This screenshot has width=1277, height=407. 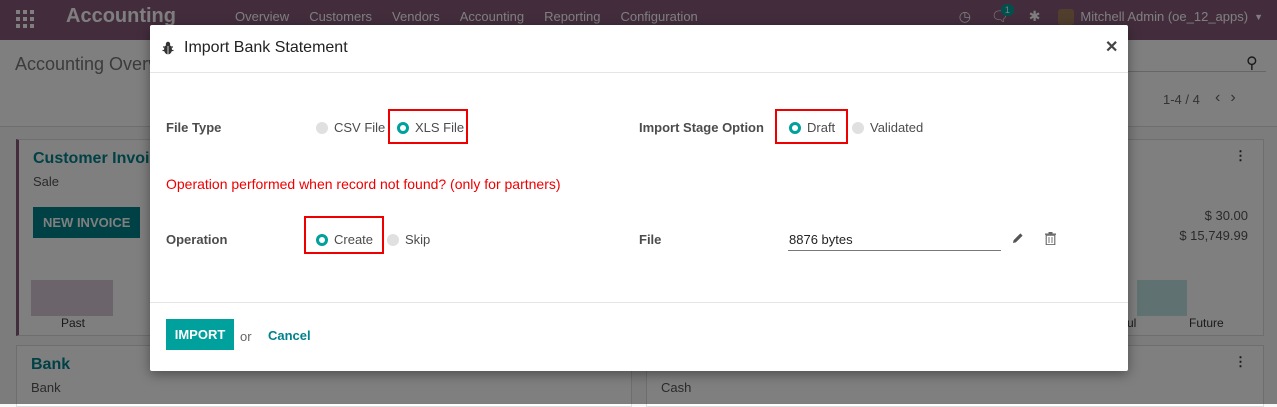 I want to click on cancel-button: Cancel, so click(x=289, y=335).